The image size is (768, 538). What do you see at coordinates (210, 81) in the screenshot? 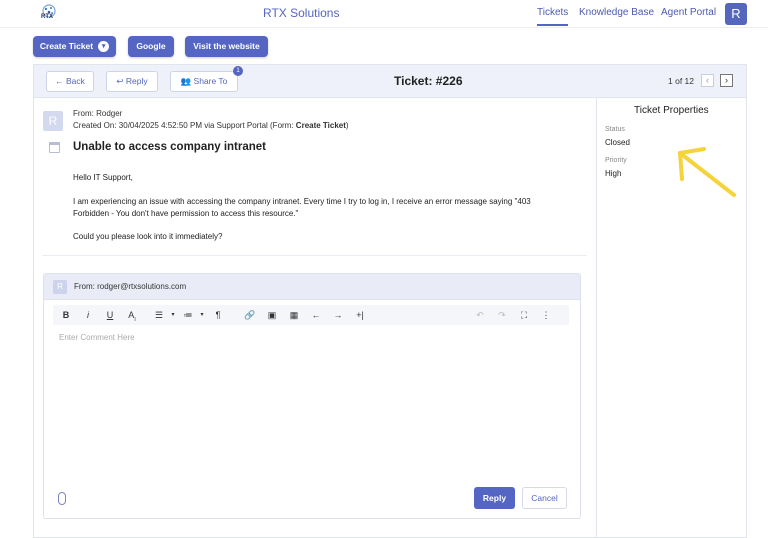
I see `share-to-label: Share To` at bounding box center [210, 81].